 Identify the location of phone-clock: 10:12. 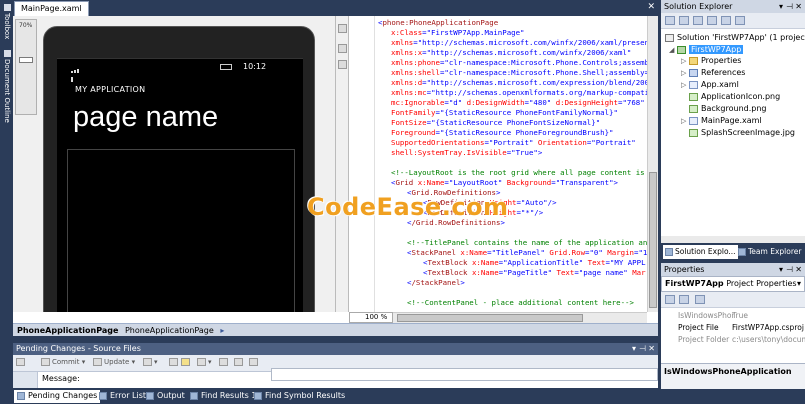
(255, 66).